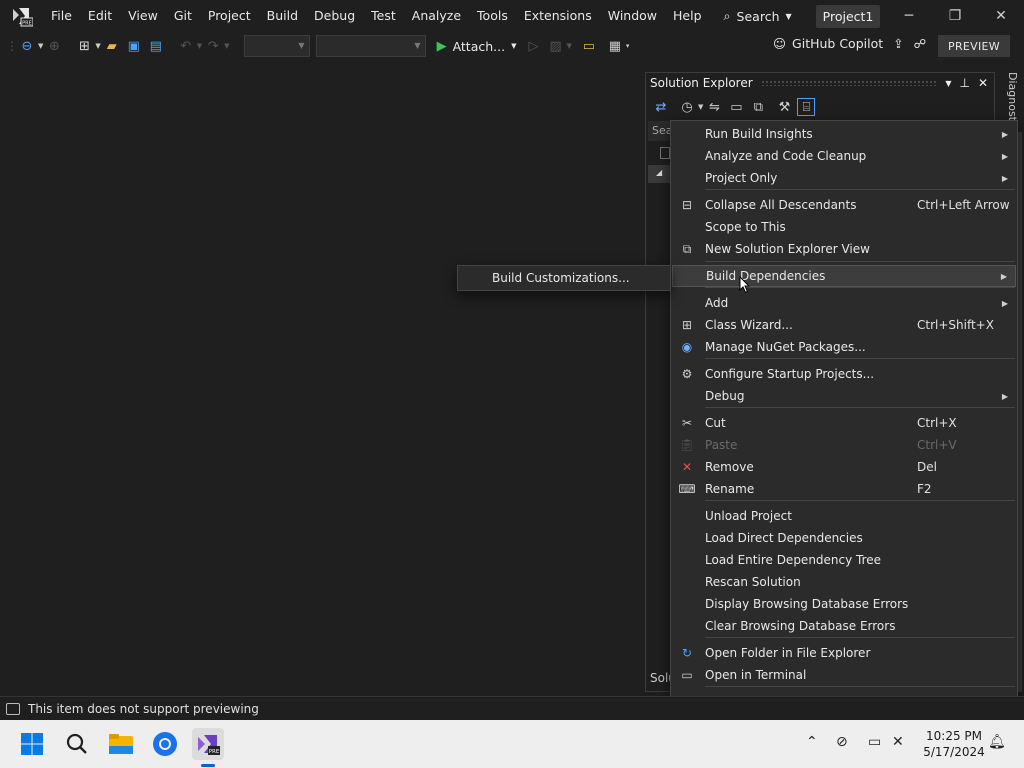 This screenshot has height=768, width=1024. I want to click on menu-extensions: Extensions, so click(558, 16).